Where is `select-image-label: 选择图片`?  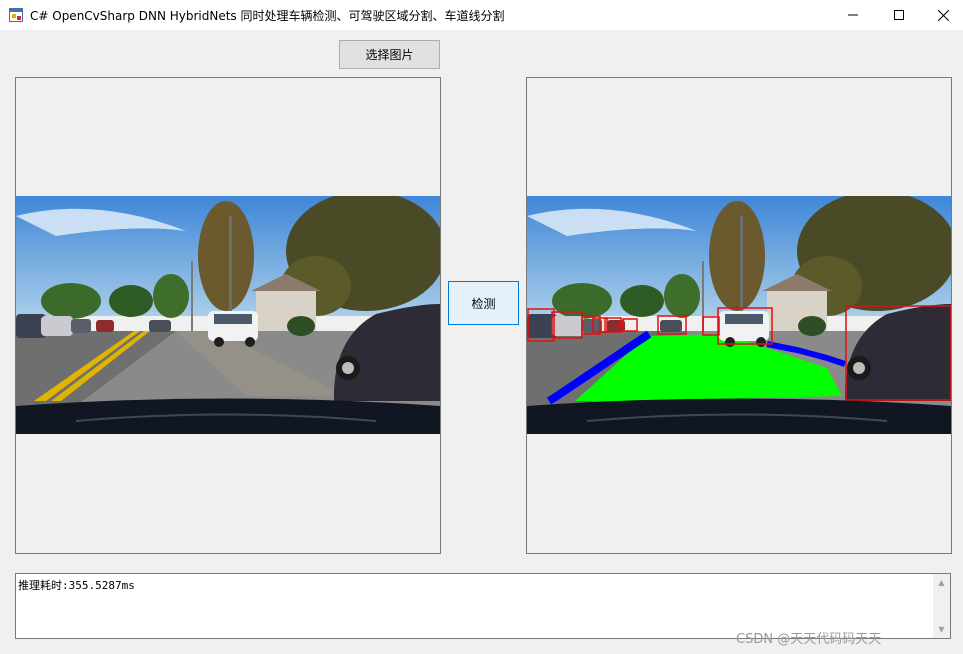 select-image-label: 选择图片 is located at coordinates (389, 55).